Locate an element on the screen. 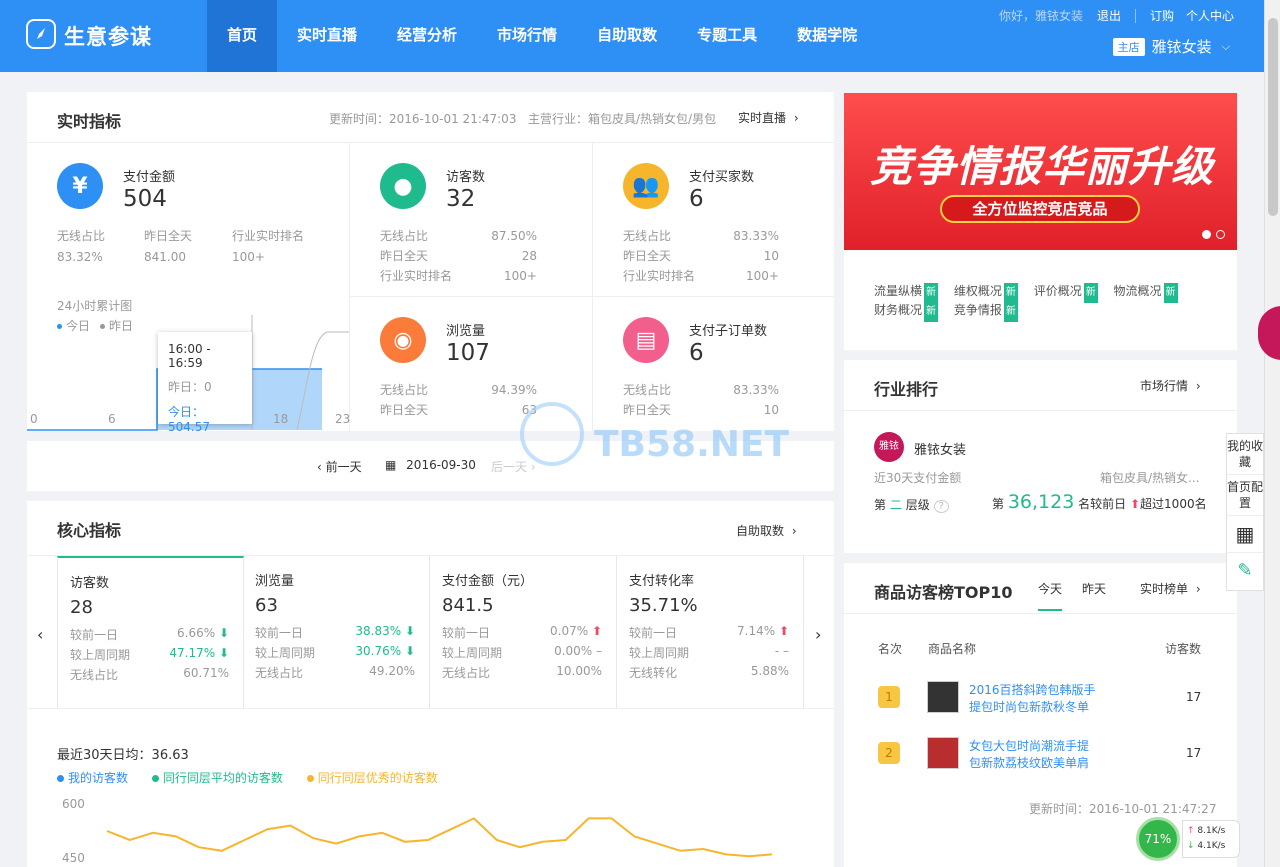 This screenshot has width=1280, height=867. legend-dot is located at coordinates (310, 778).